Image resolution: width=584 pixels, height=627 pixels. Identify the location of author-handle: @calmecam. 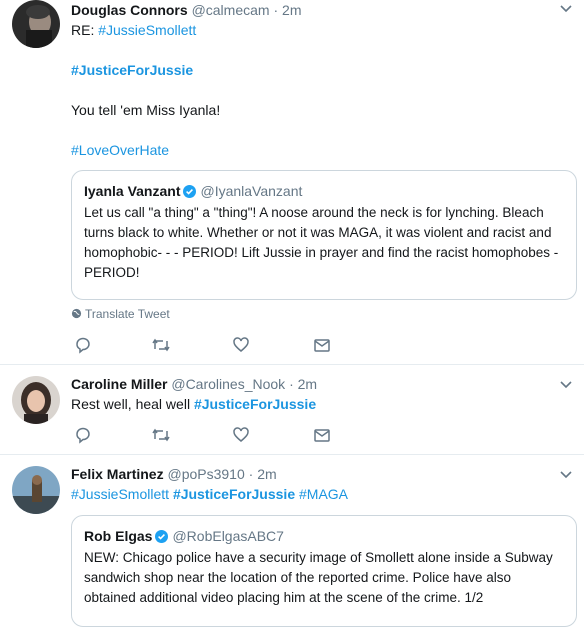
(231, 10).